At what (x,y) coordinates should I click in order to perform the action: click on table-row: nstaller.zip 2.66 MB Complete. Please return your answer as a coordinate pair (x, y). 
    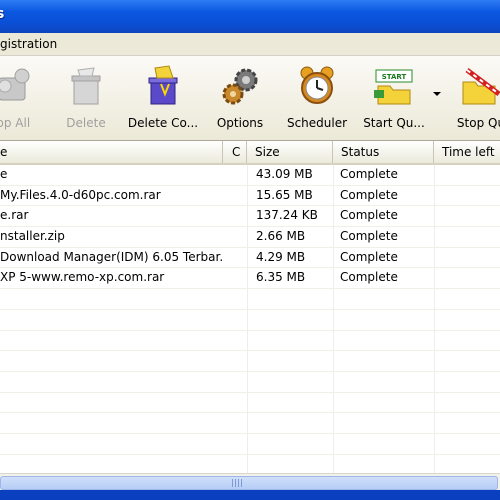
    Looking at the image, I should click on (250, 237).